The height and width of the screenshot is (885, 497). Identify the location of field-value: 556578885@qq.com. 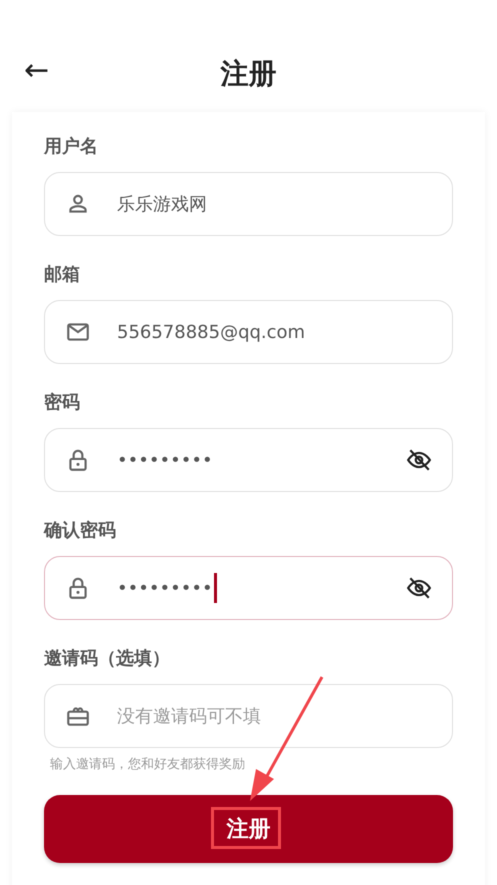
(211, 332).